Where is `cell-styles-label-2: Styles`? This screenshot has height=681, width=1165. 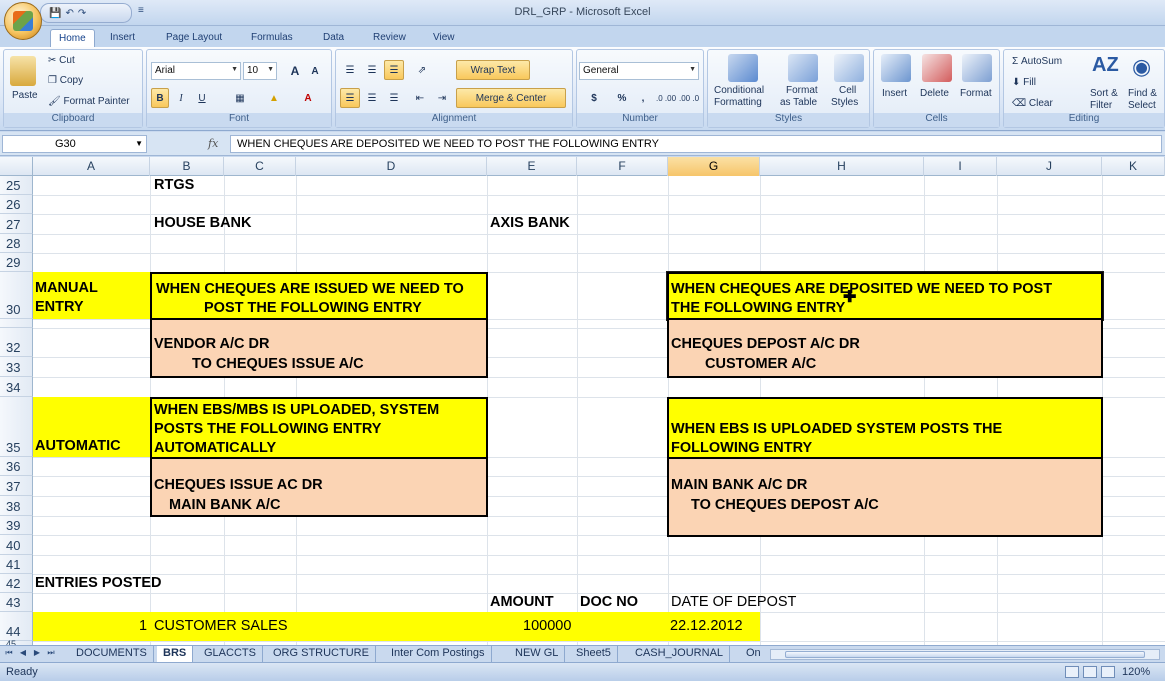
cell-styles-label-2: Styles is located at coordinates (844, 102).